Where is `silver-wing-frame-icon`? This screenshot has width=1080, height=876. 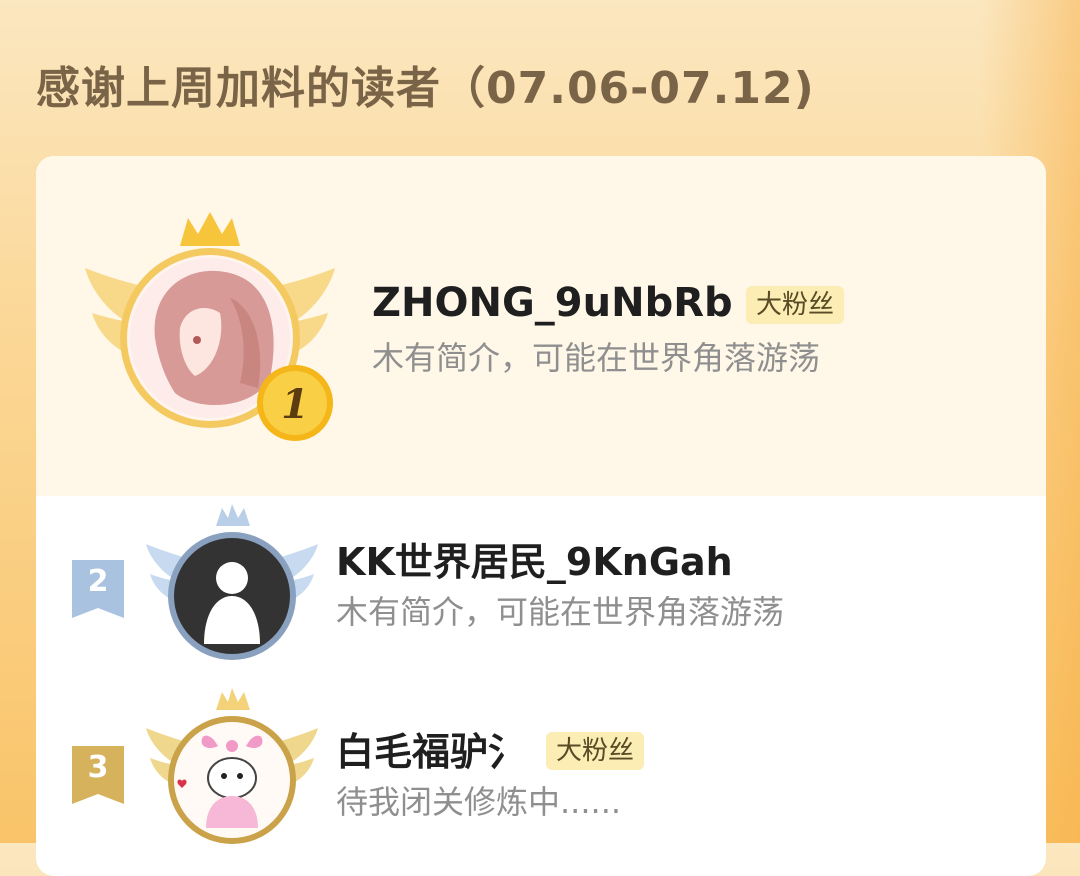
silver-wing-frame-icon is located at coordinates (232, 582).